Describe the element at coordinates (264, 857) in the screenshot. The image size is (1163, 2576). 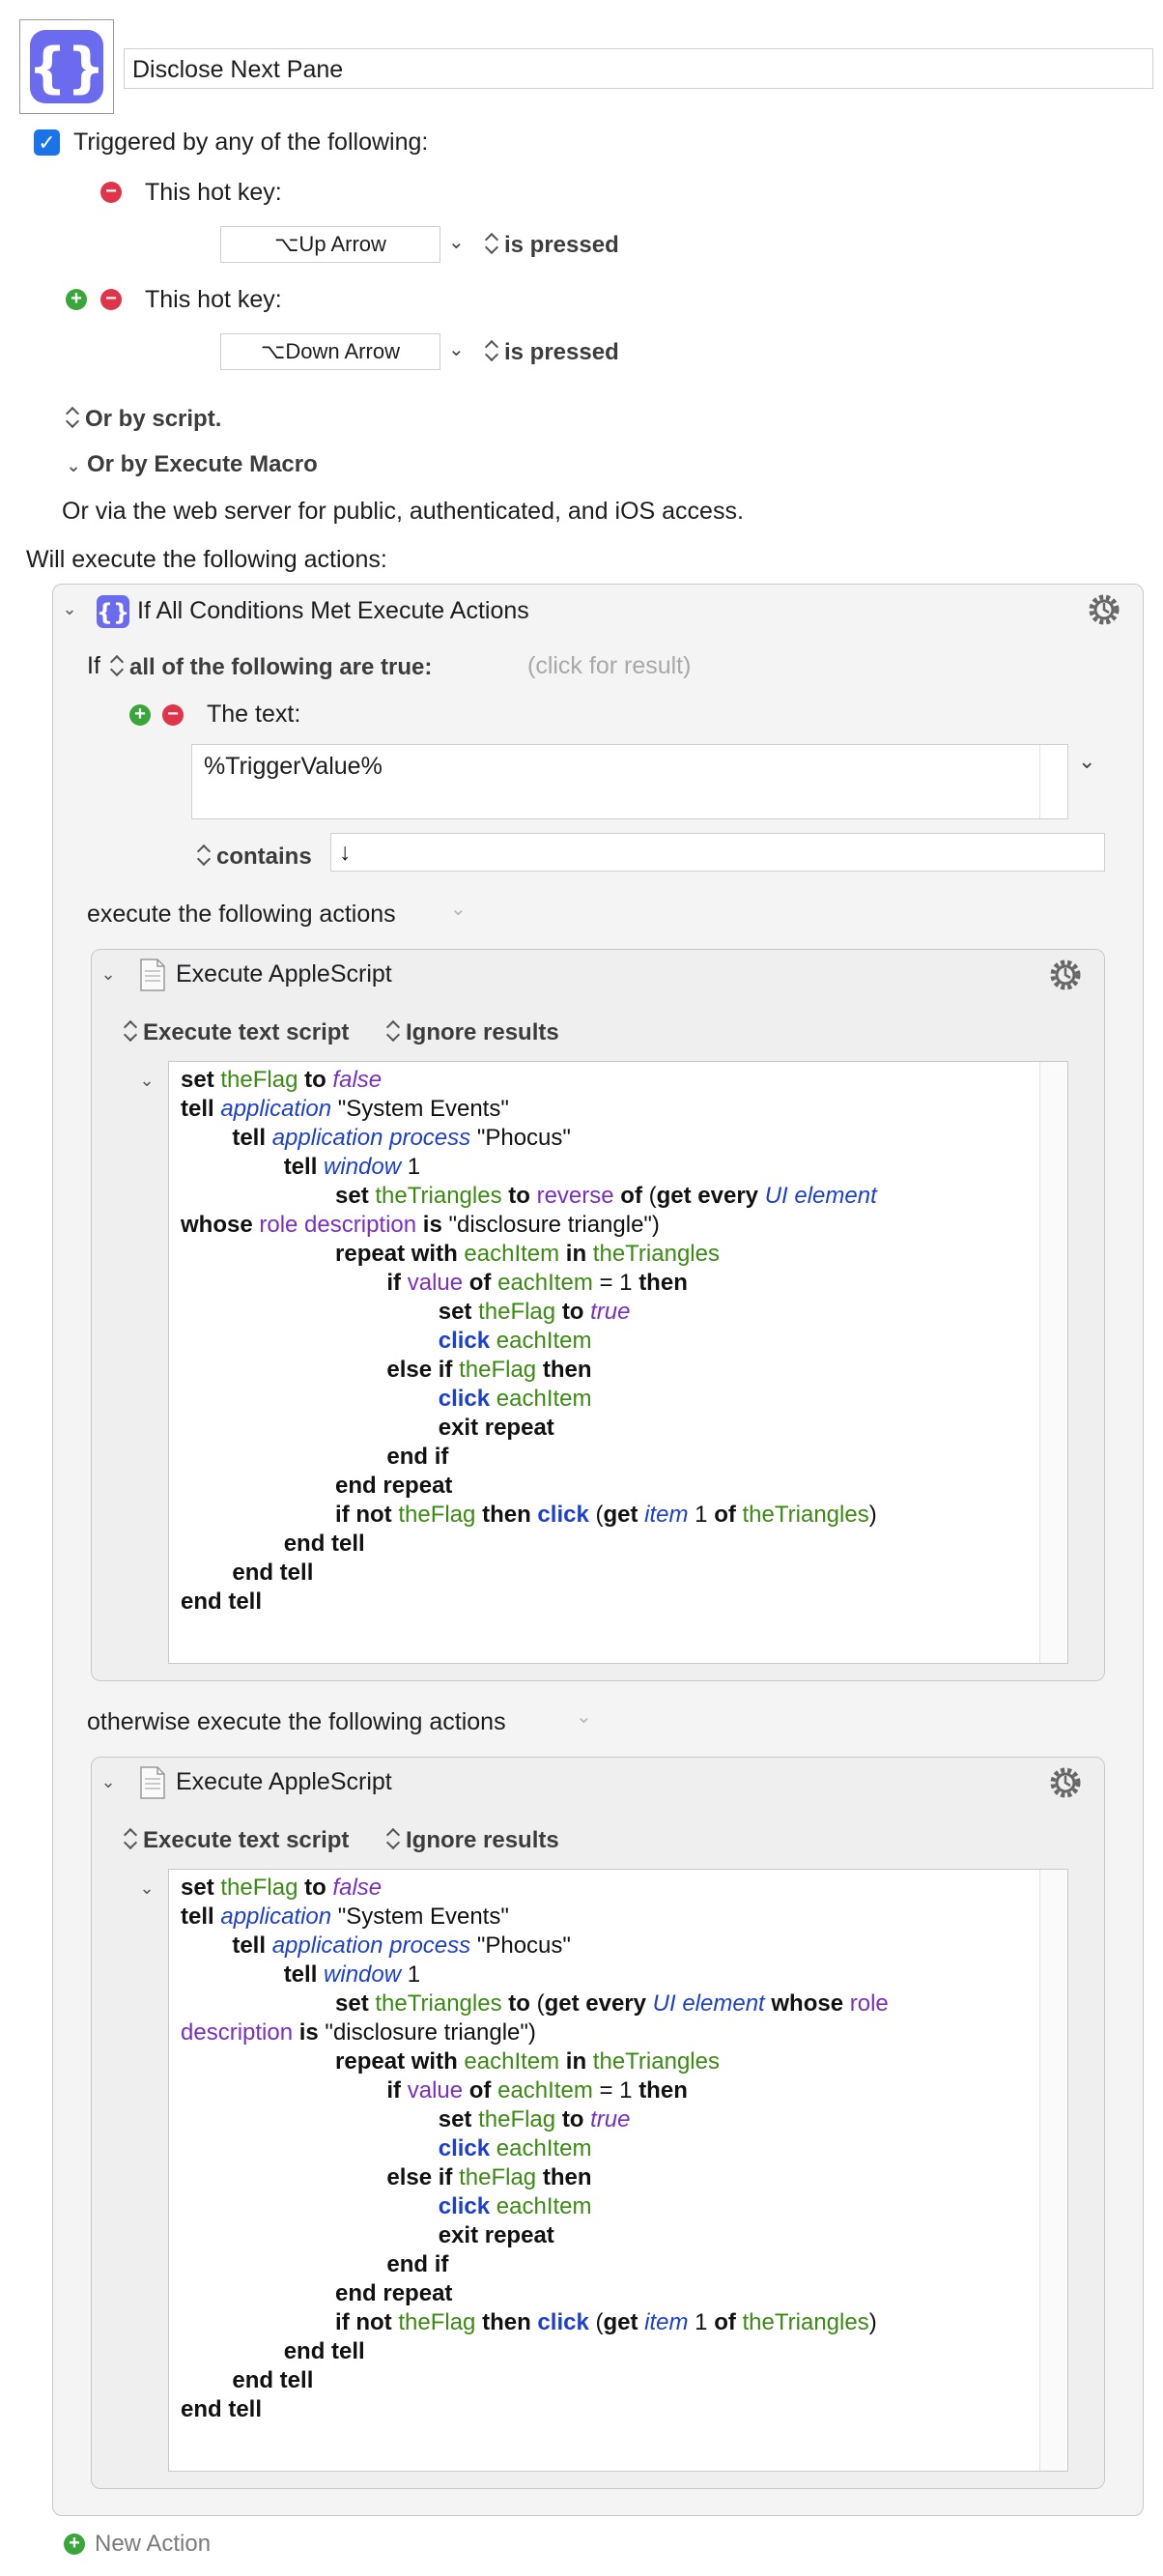
I see `contains-label: contains` at that location.